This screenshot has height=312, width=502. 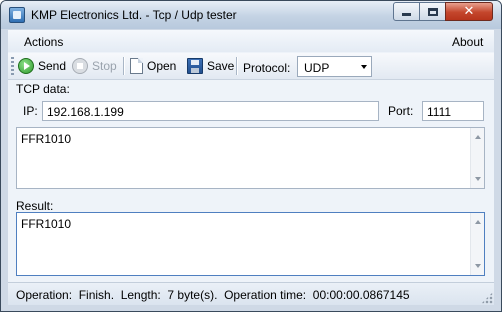 I want to click on protocol-value: UDP, so click(x=317, y=68).